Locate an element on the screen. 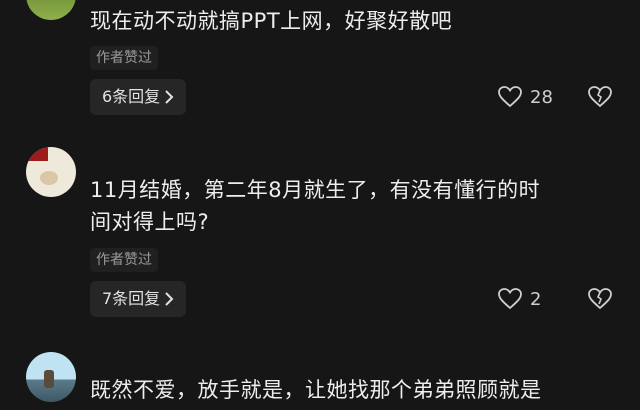 This screenshot has width=640, height=410. like-button: 28 is located at coordinates (525, 97).